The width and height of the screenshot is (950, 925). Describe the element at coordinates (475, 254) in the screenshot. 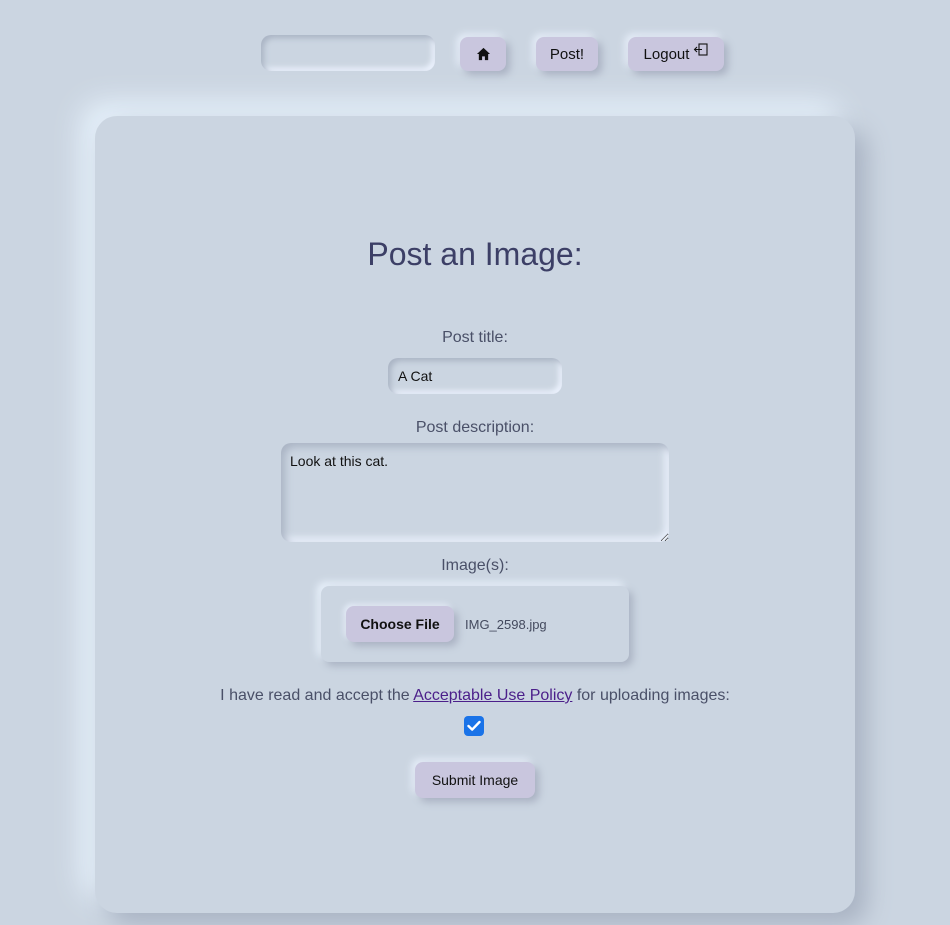

I see `page-title: Post an Image:` at that location.